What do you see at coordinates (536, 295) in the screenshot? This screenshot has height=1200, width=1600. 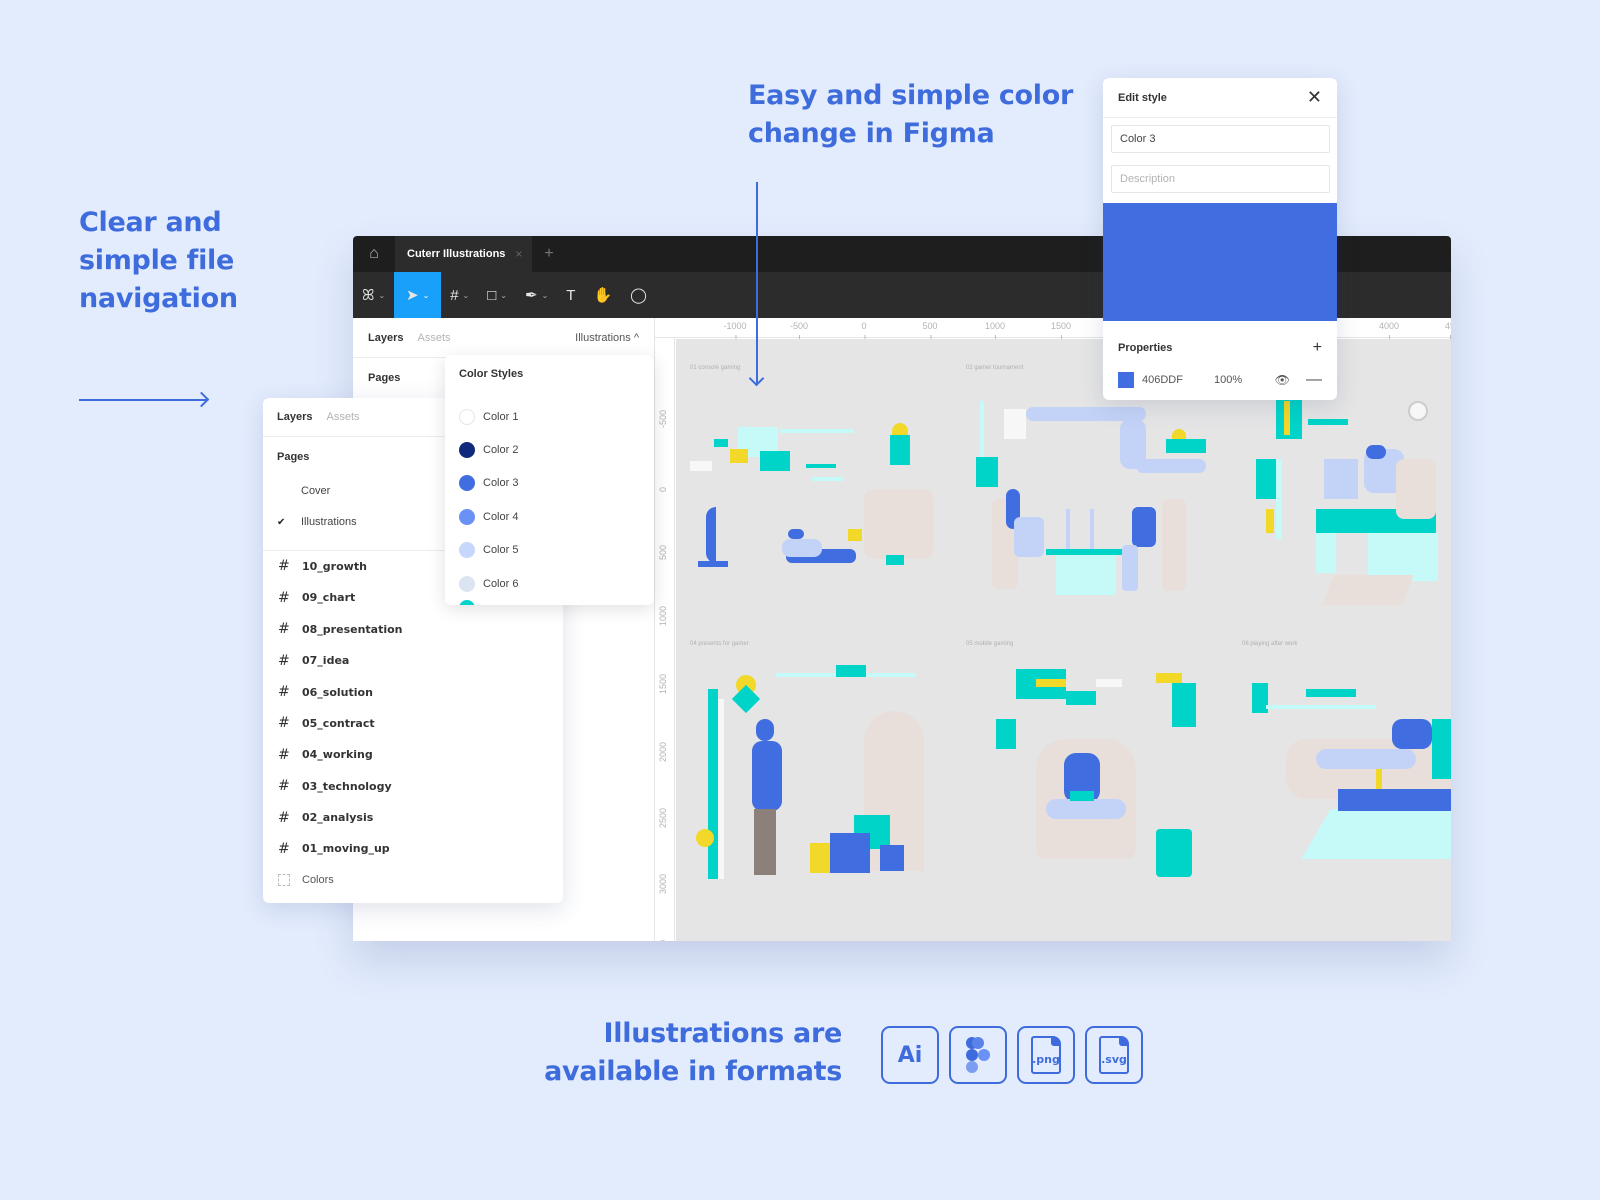 I see `pen-tool: ✒ ⌄` at bounding box center [536, 295].